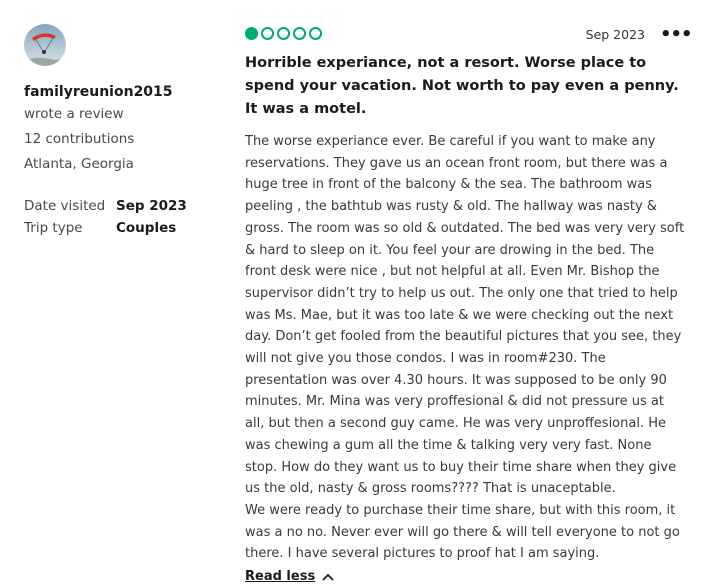 This screenshot has width=705, height=584. I want to click on review-date: Sep 2023, so click(615, 34).